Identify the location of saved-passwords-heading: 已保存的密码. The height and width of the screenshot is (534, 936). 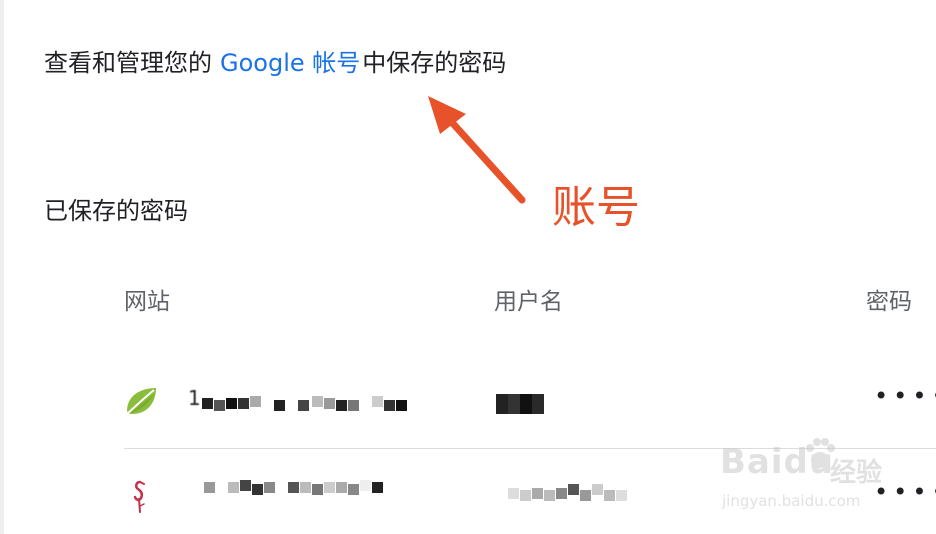
(116, 211).